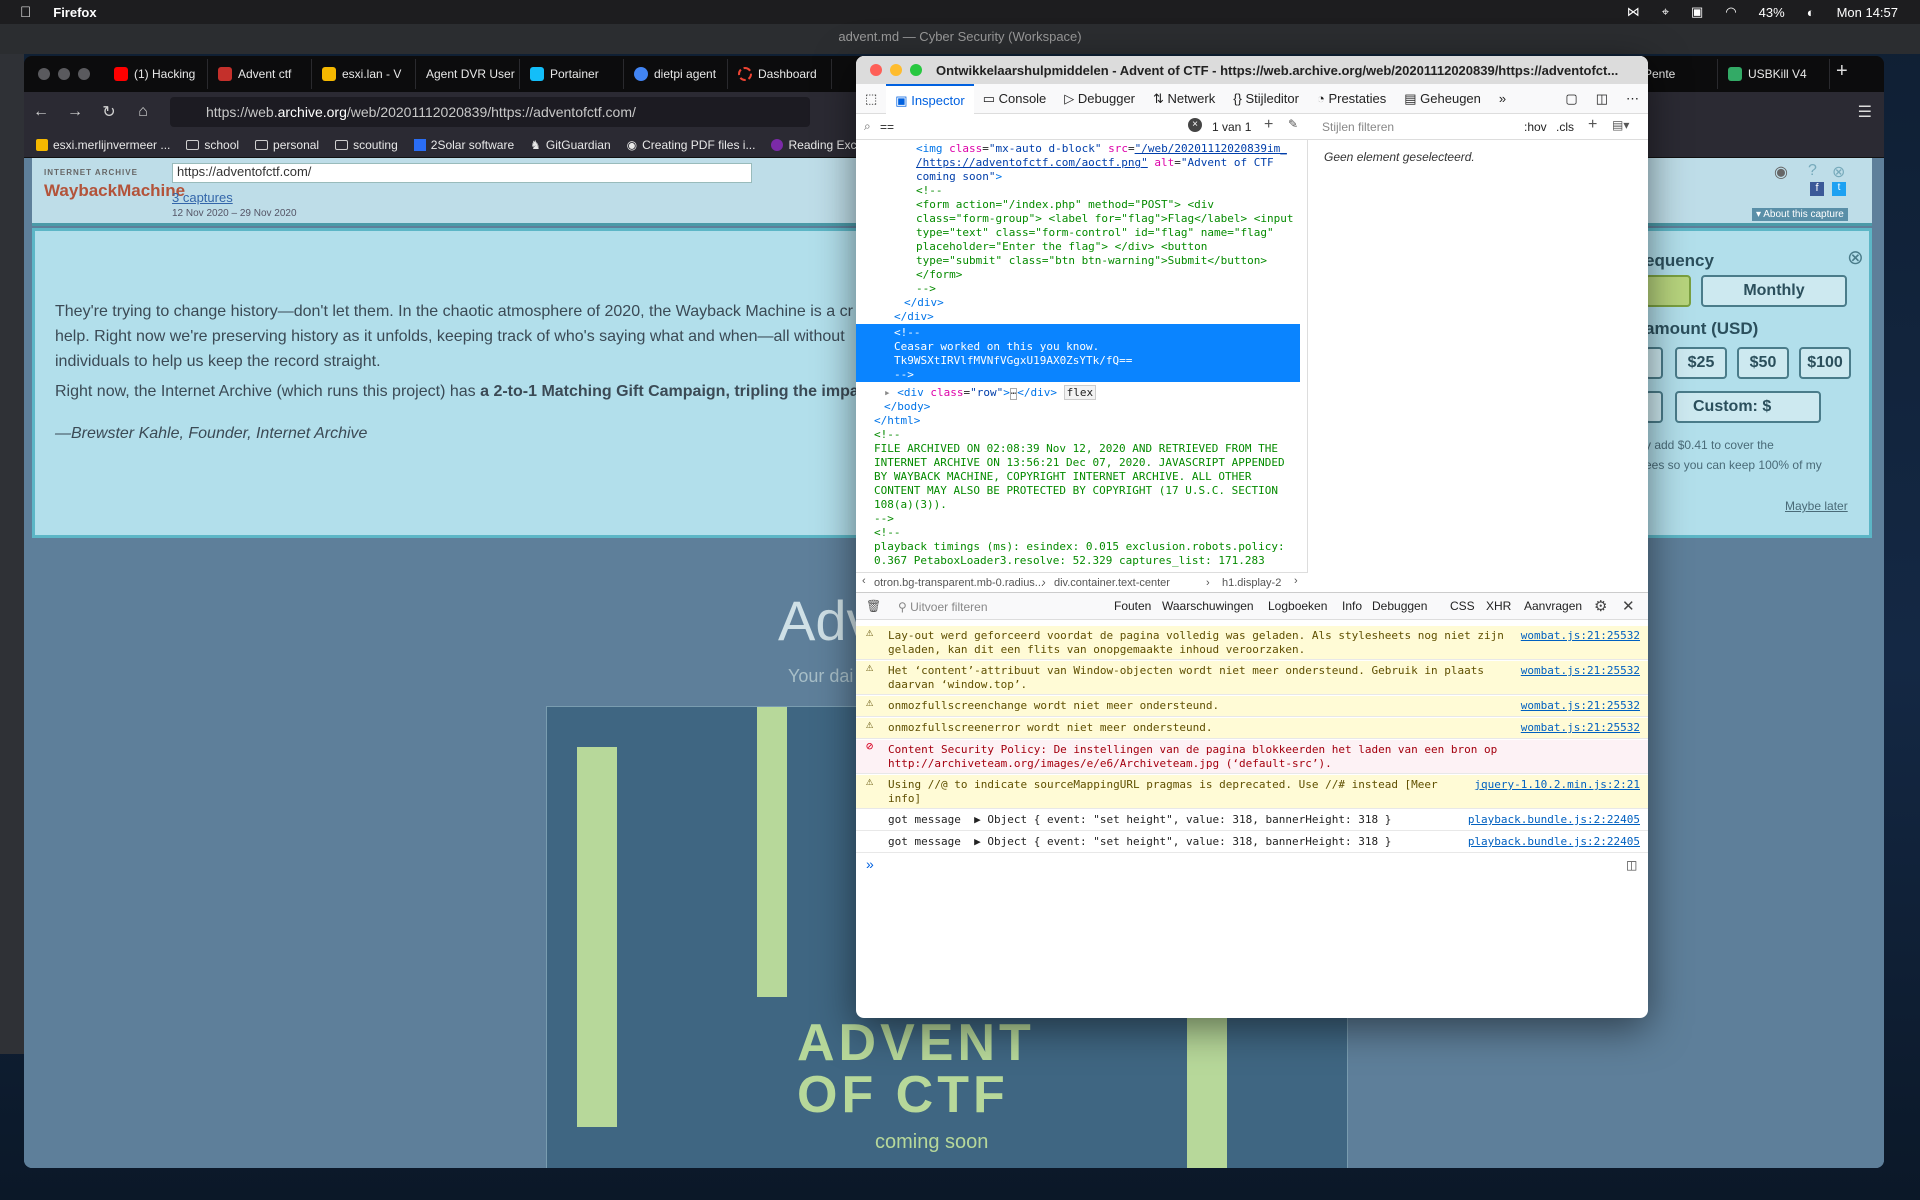 This screenshot has width=1920, height=1200. What do you see at coordinates (74, 12) in the screenshot?
I see `menu-app-name: Firefox` at bounding box center [74, 12].